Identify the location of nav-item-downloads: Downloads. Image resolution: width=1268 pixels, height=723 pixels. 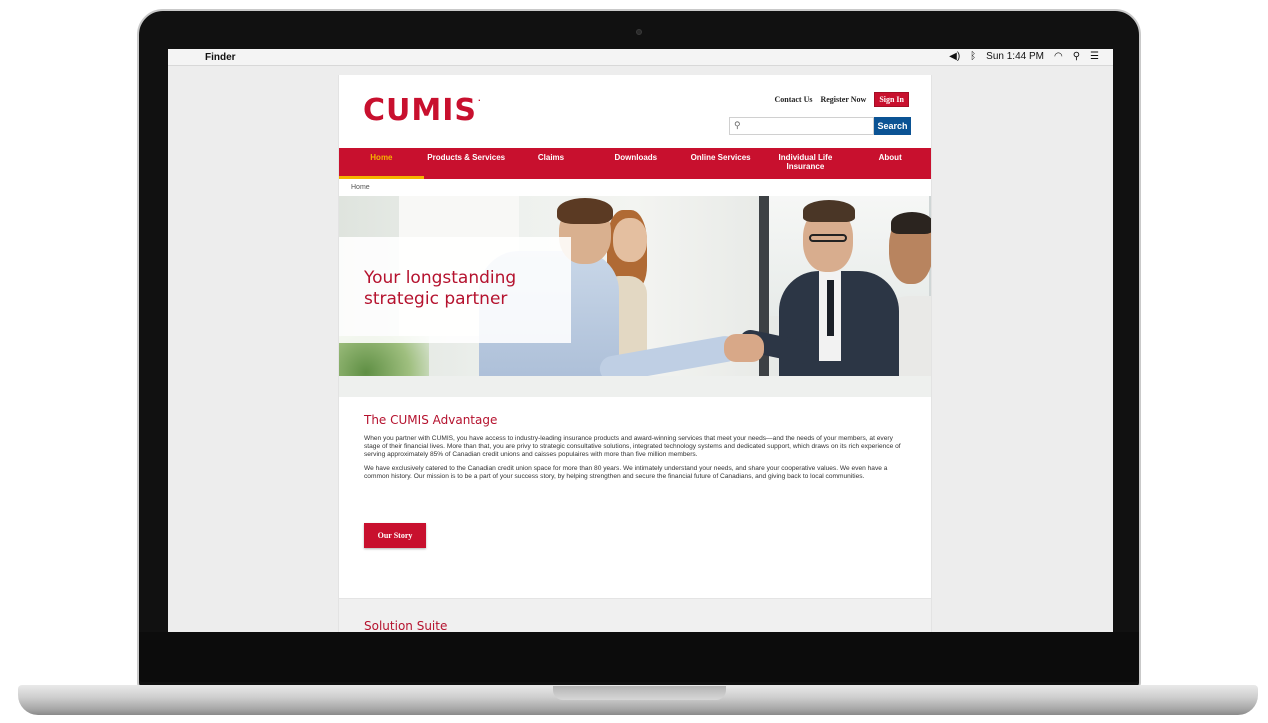
(635, 163).